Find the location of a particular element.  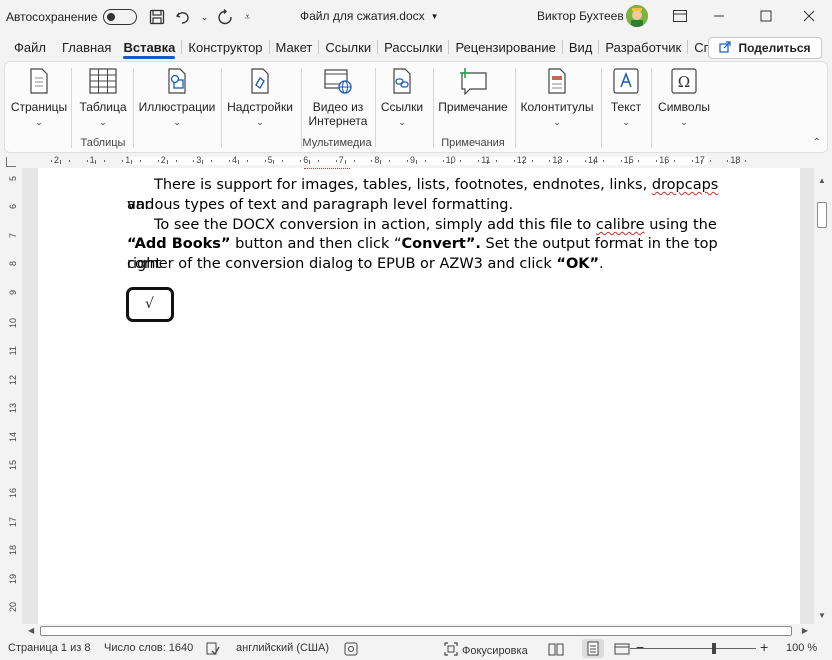

group-label-tables: Таблицы is located at coordinates (103, 143).